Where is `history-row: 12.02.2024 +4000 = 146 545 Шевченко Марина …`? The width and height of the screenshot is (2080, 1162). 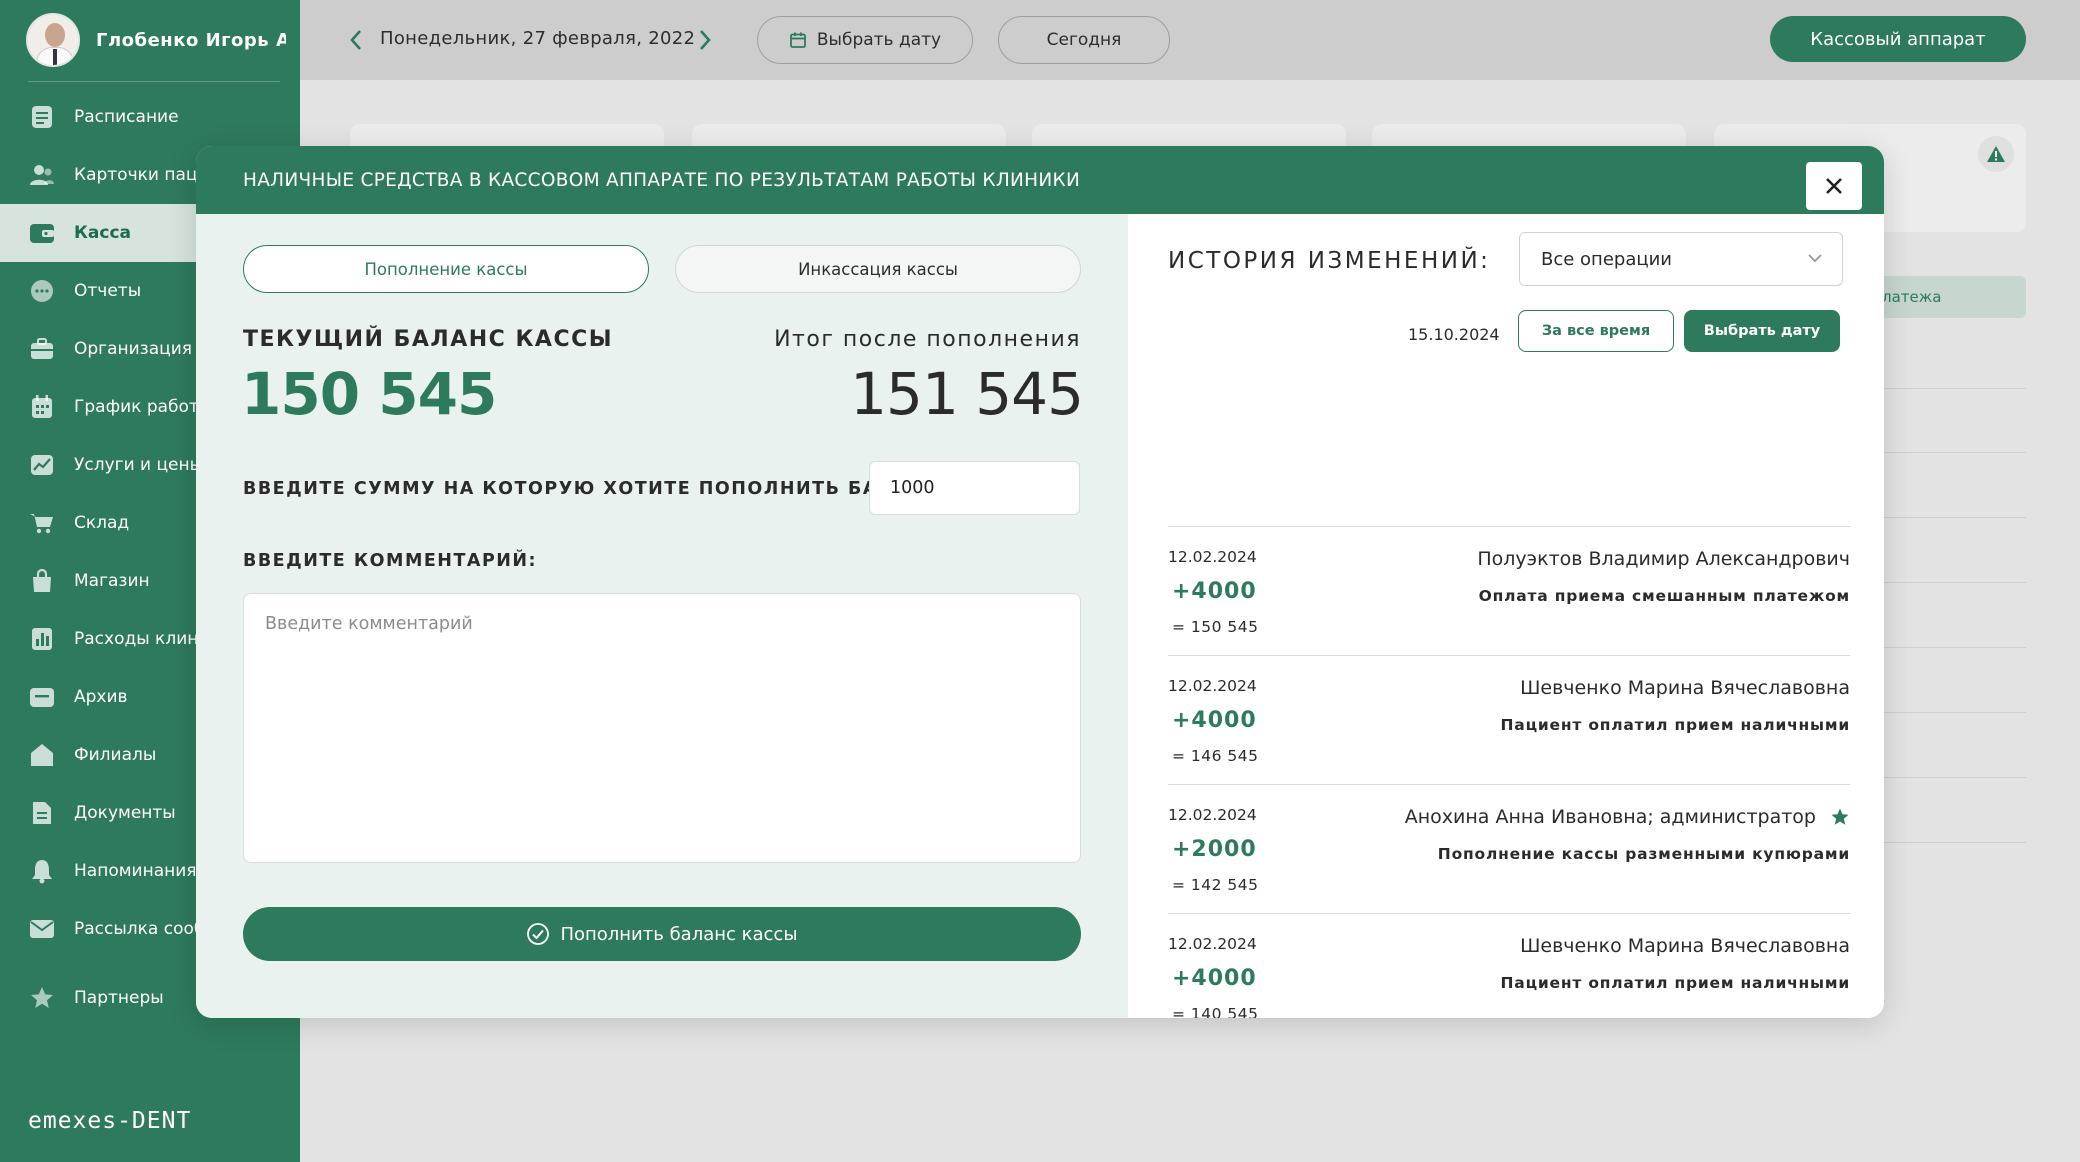
history-row: 12.02.2024 +4000 = 146 545 Шевченко Марина … is located at coordinates (1509, 719).